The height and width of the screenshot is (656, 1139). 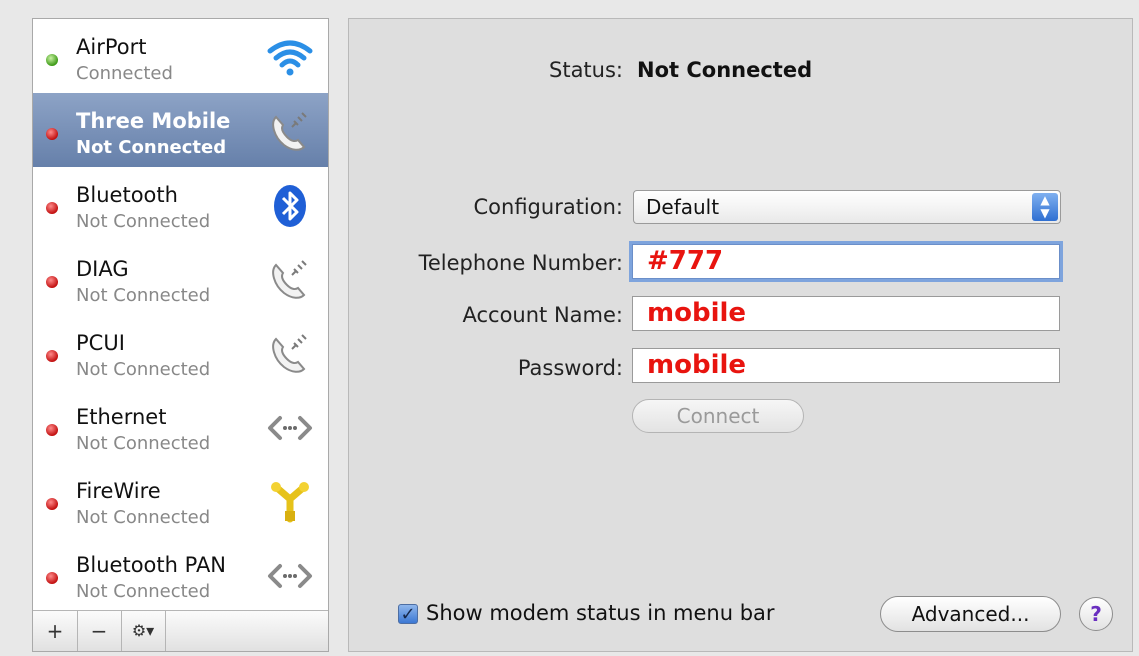 I want to click on firewire-icon, so click(x=290, y=502).